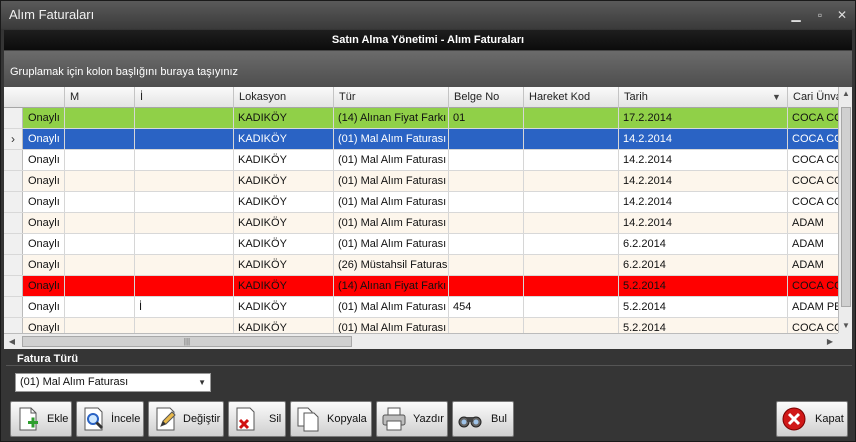 The image size is (856, 442). Describe the element at coordinates (486, 97) in the screenshot. I see `column-header-col5: Belge No` at that location.